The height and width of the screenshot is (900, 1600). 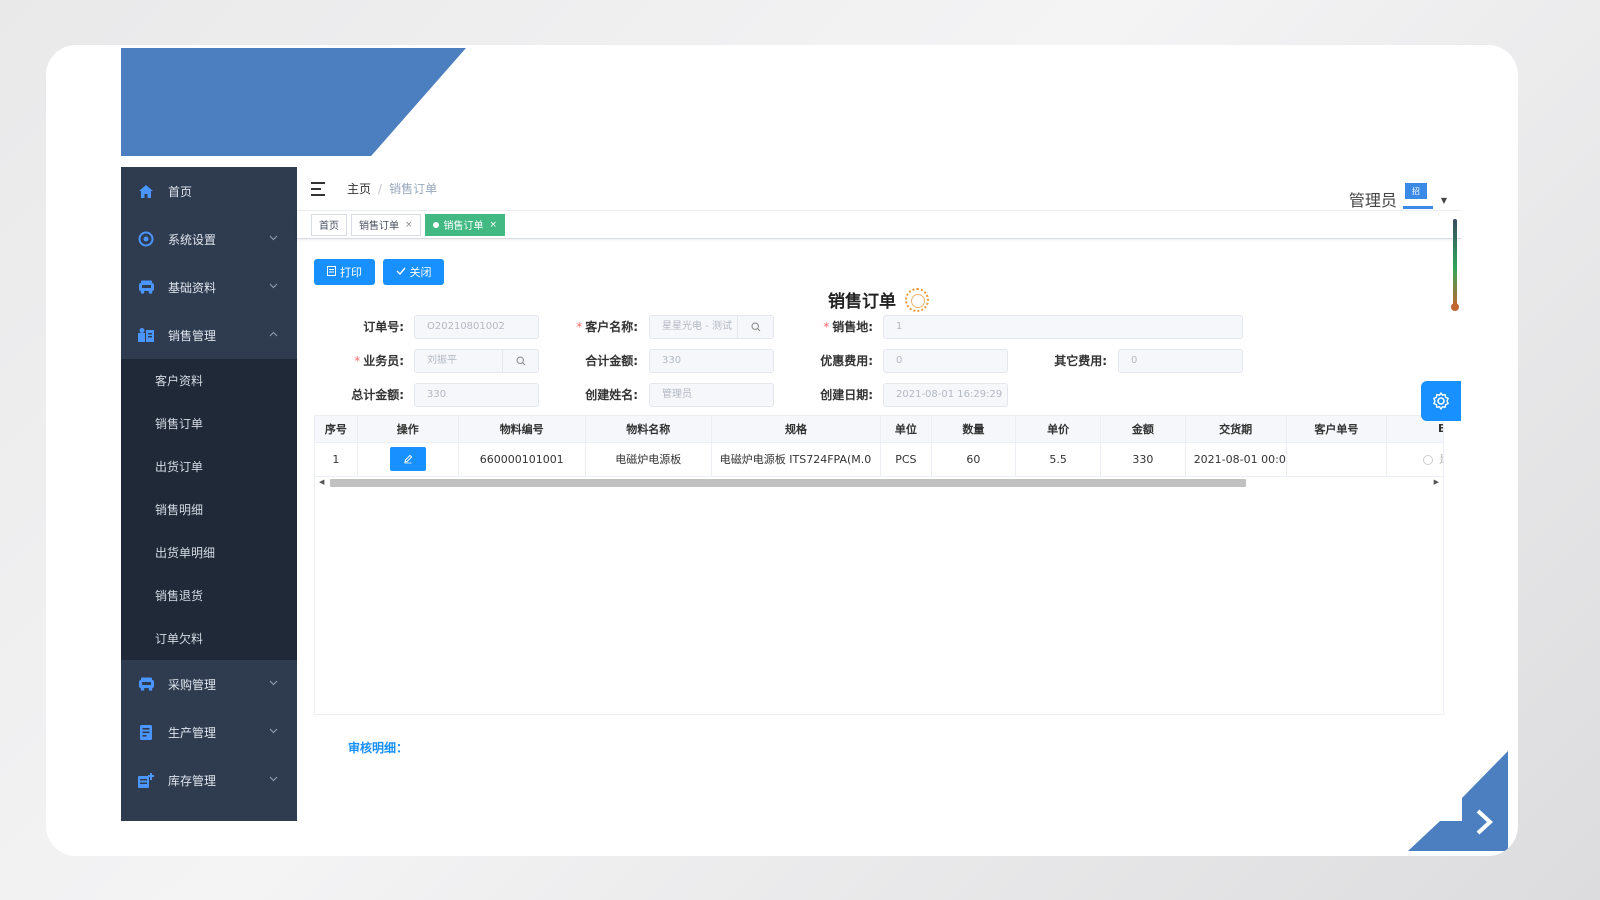 What do you see at coordinates (192, 732) in the screenshot?
I see `sidebar-item-label: 生产管理` at bounding box center [192, 732].